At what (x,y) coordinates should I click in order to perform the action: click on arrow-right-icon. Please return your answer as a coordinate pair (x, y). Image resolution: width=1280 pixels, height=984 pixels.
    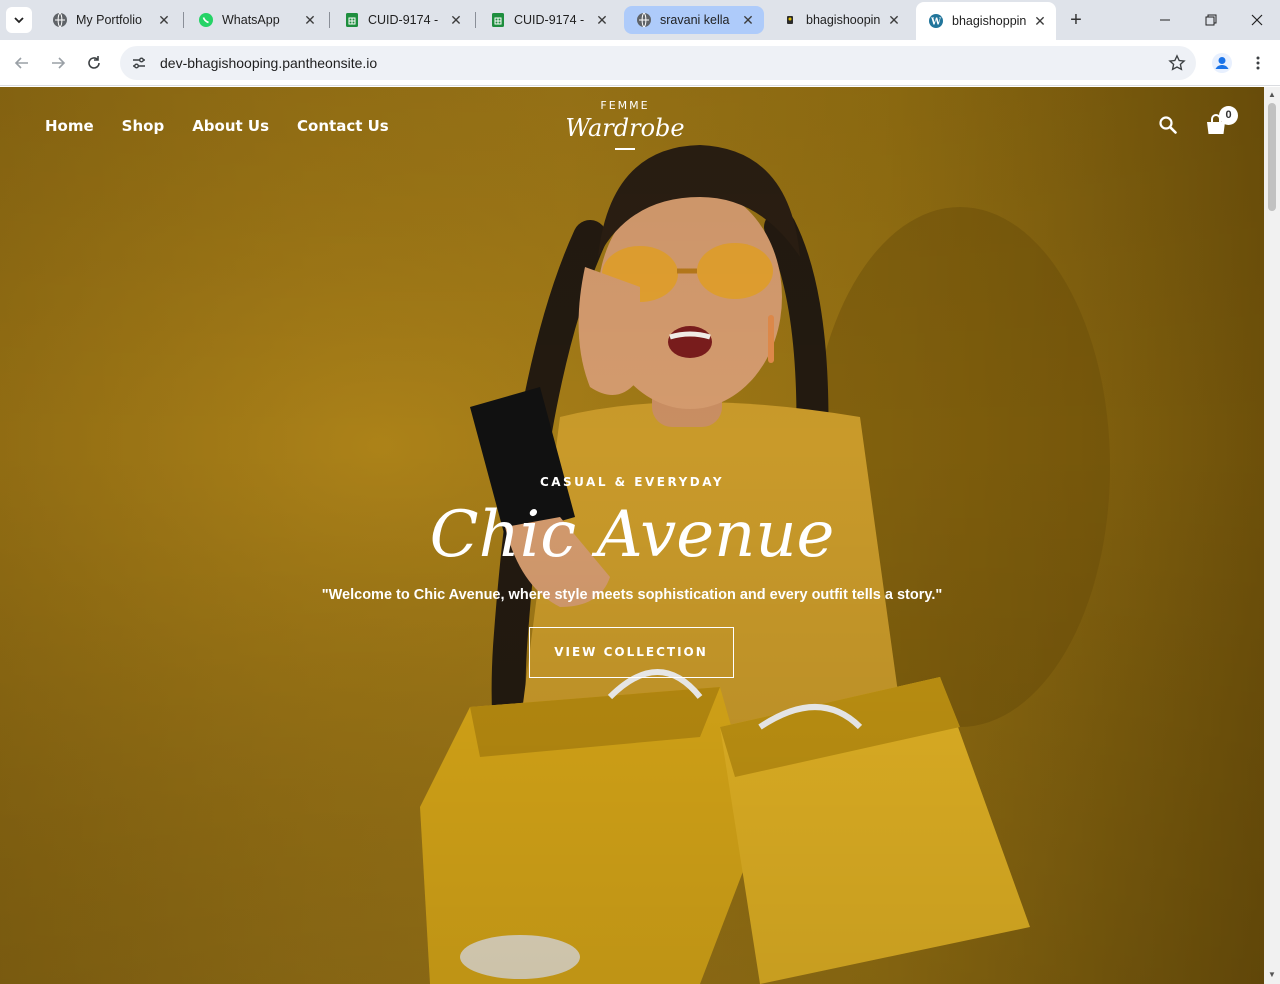
    Looking at the image, I should click on (59, 63).